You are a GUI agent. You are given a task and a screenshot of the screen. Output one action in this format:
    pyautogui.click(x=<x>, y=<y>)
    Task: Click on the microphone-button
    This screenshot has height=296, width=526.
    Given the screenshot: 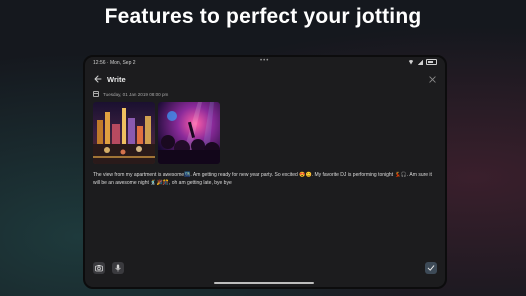 What is the action you would take?
    pyautogui.click(x=118, y=268)
    